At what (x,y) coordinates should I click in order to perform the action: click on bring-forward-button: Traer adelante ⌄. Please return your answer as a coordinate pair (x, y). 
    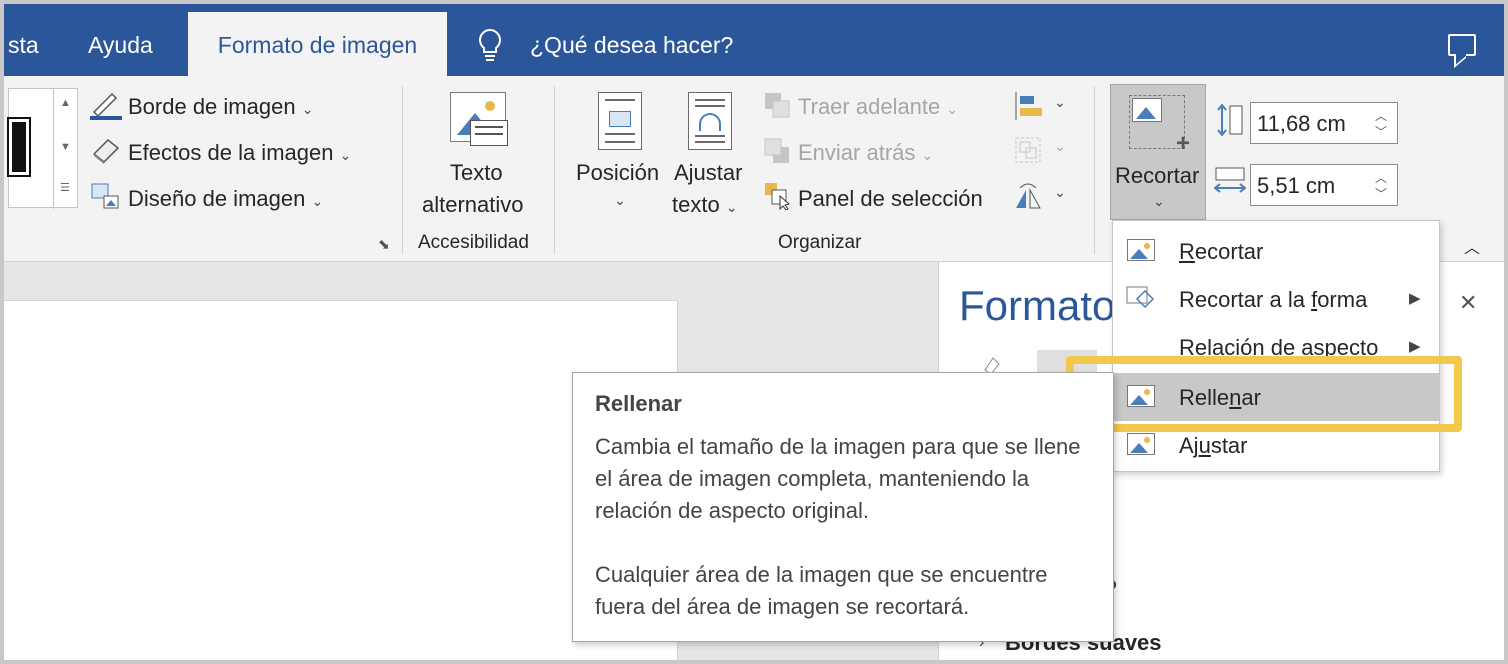
    Looking at the image, I should click on (878, 107).